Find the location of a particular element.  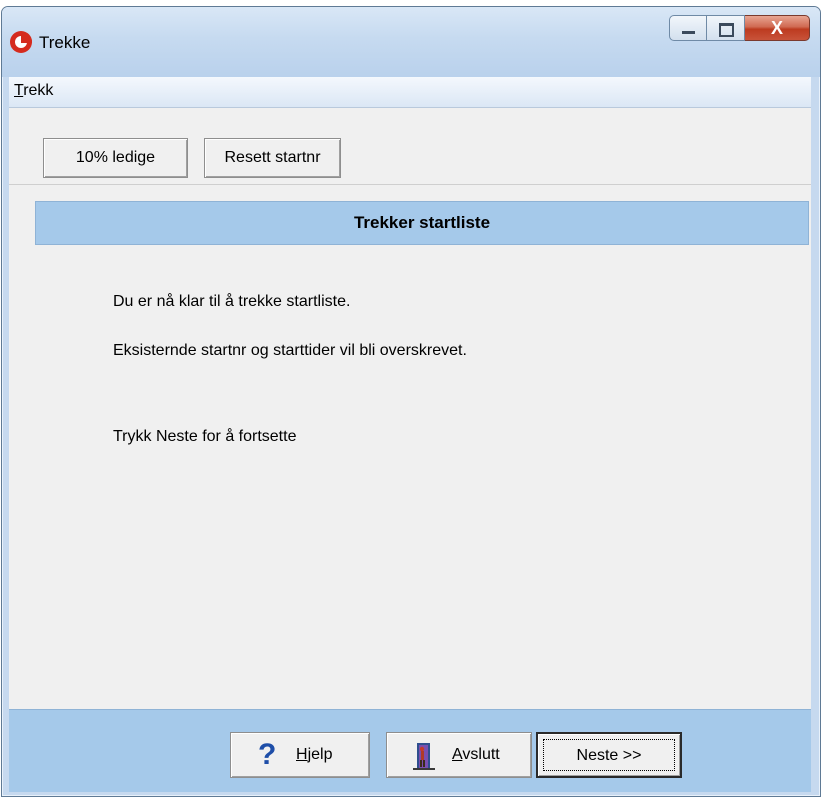

caption-buttons: X is located at coordinates (739, 28).